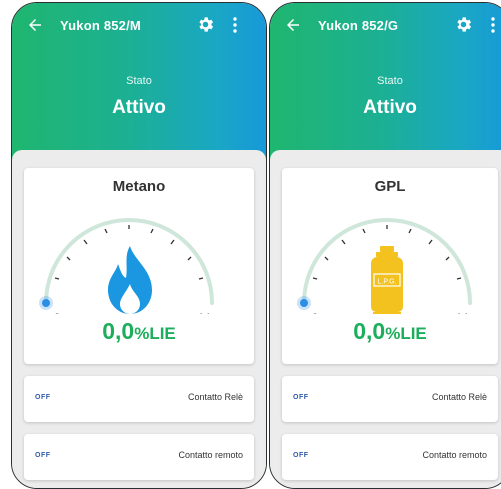  Describe the element at coordinates (390, 186) in the screenshot. I see `gas-name: GPL` at that location.